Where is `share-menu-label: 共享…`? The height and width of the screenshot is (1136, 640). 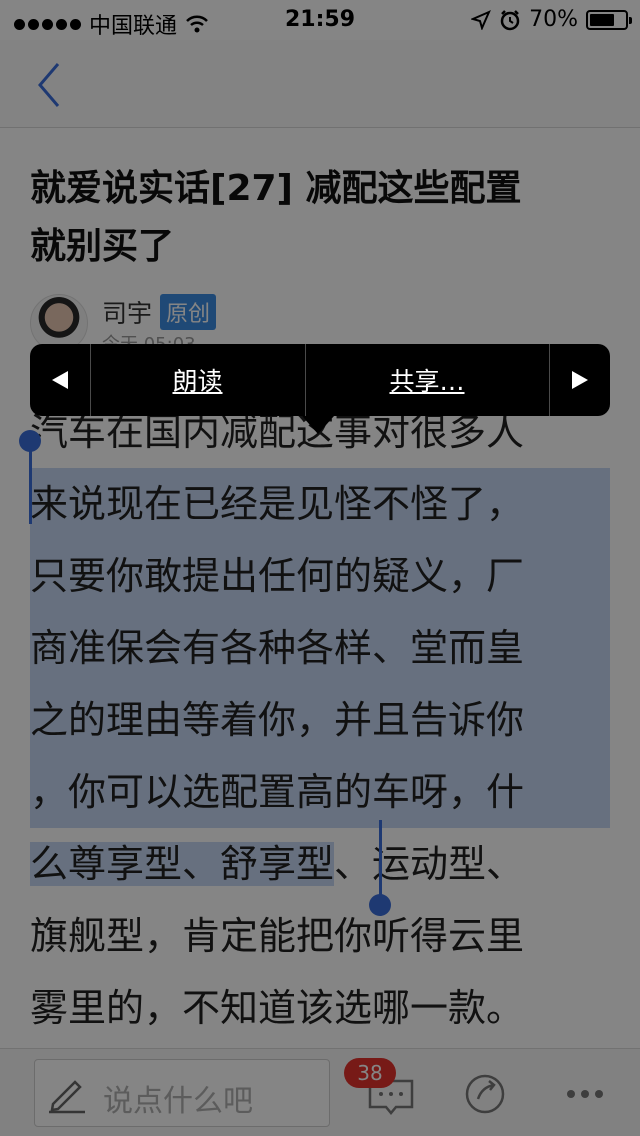
share-menu-label: 共享… is located at coordinates (427, 381).